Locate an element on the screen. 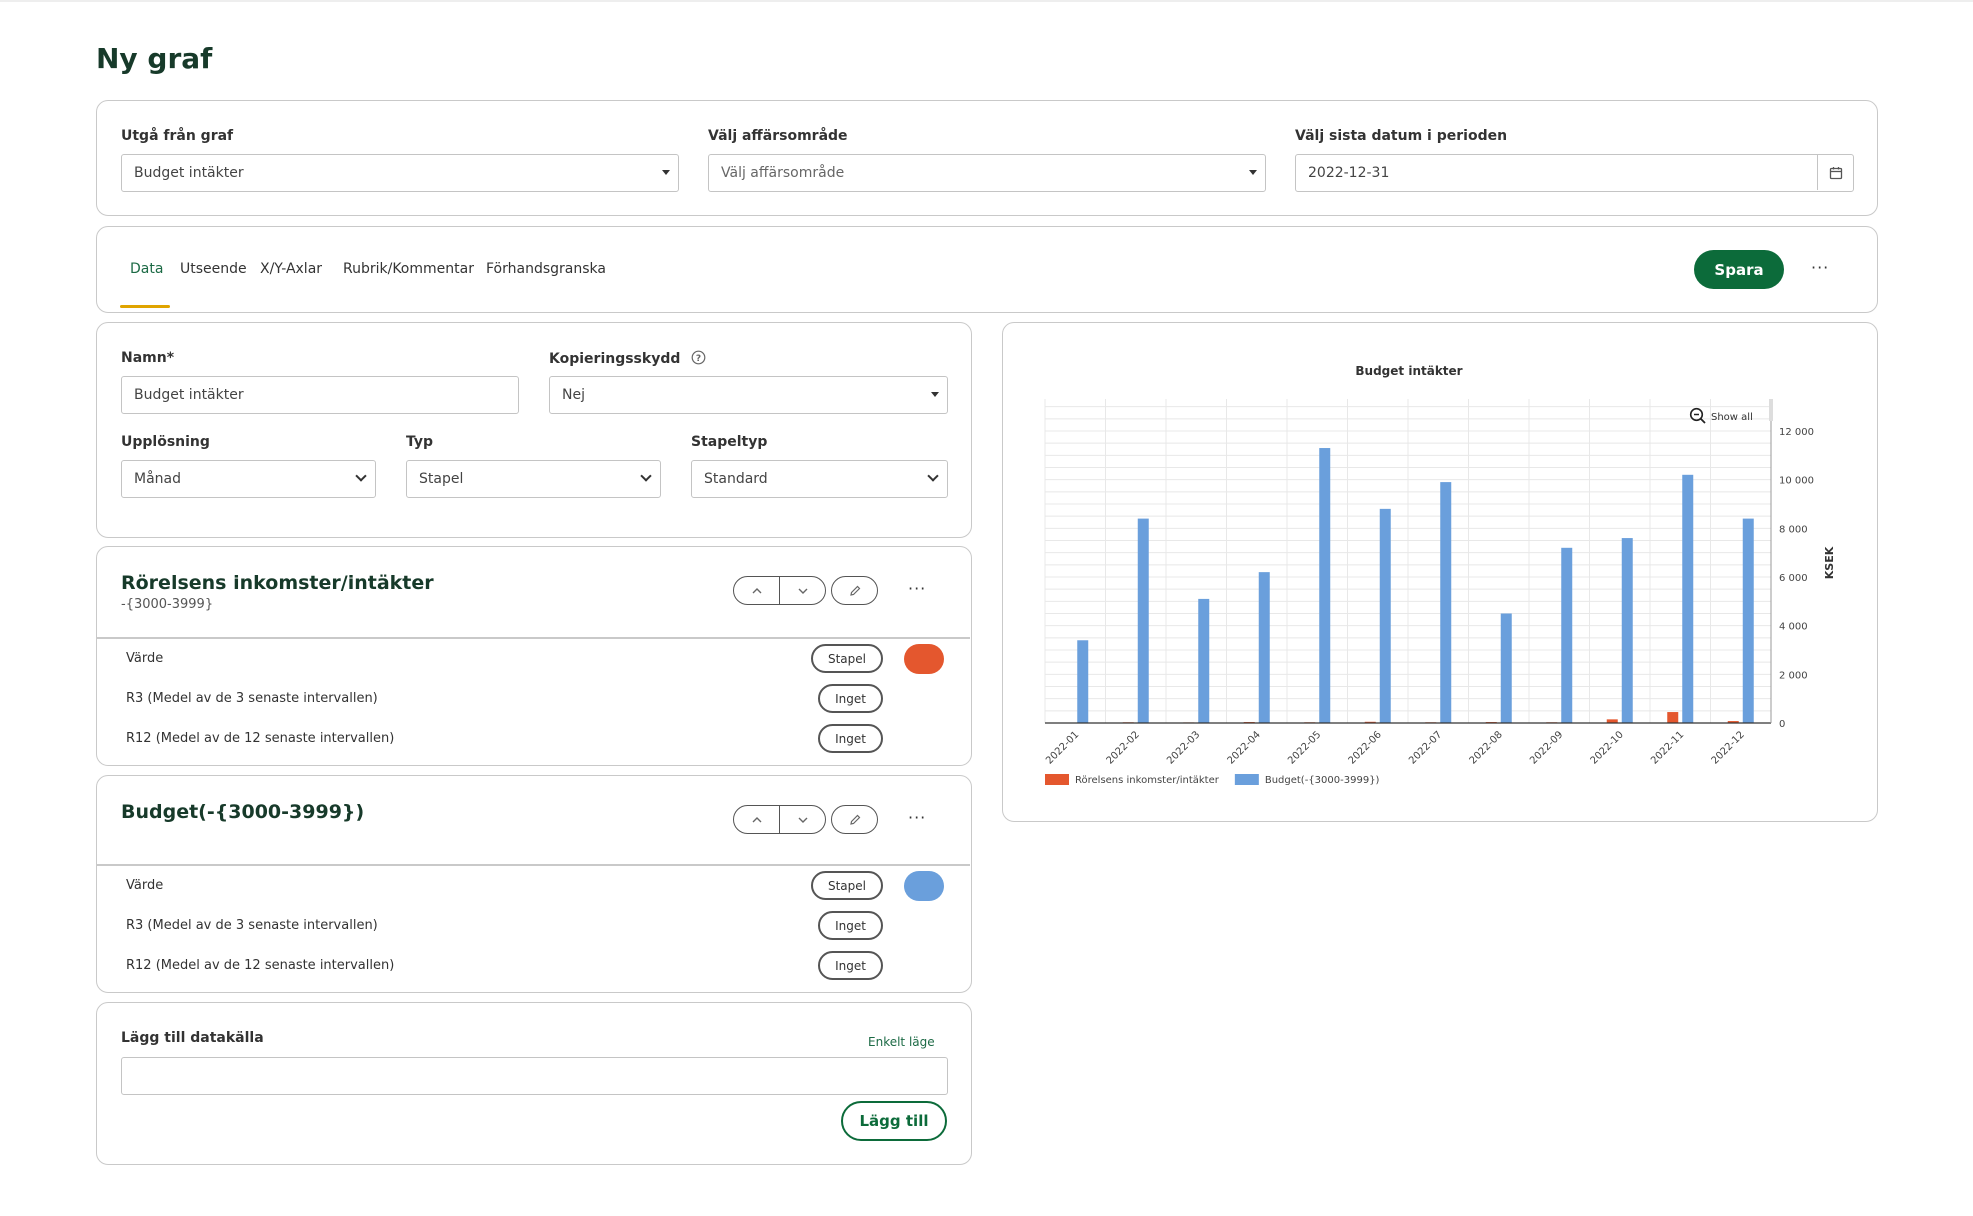 This screenshot has width=1973, height=1216. active-tab-indicator is located at coordinates (145, 306).